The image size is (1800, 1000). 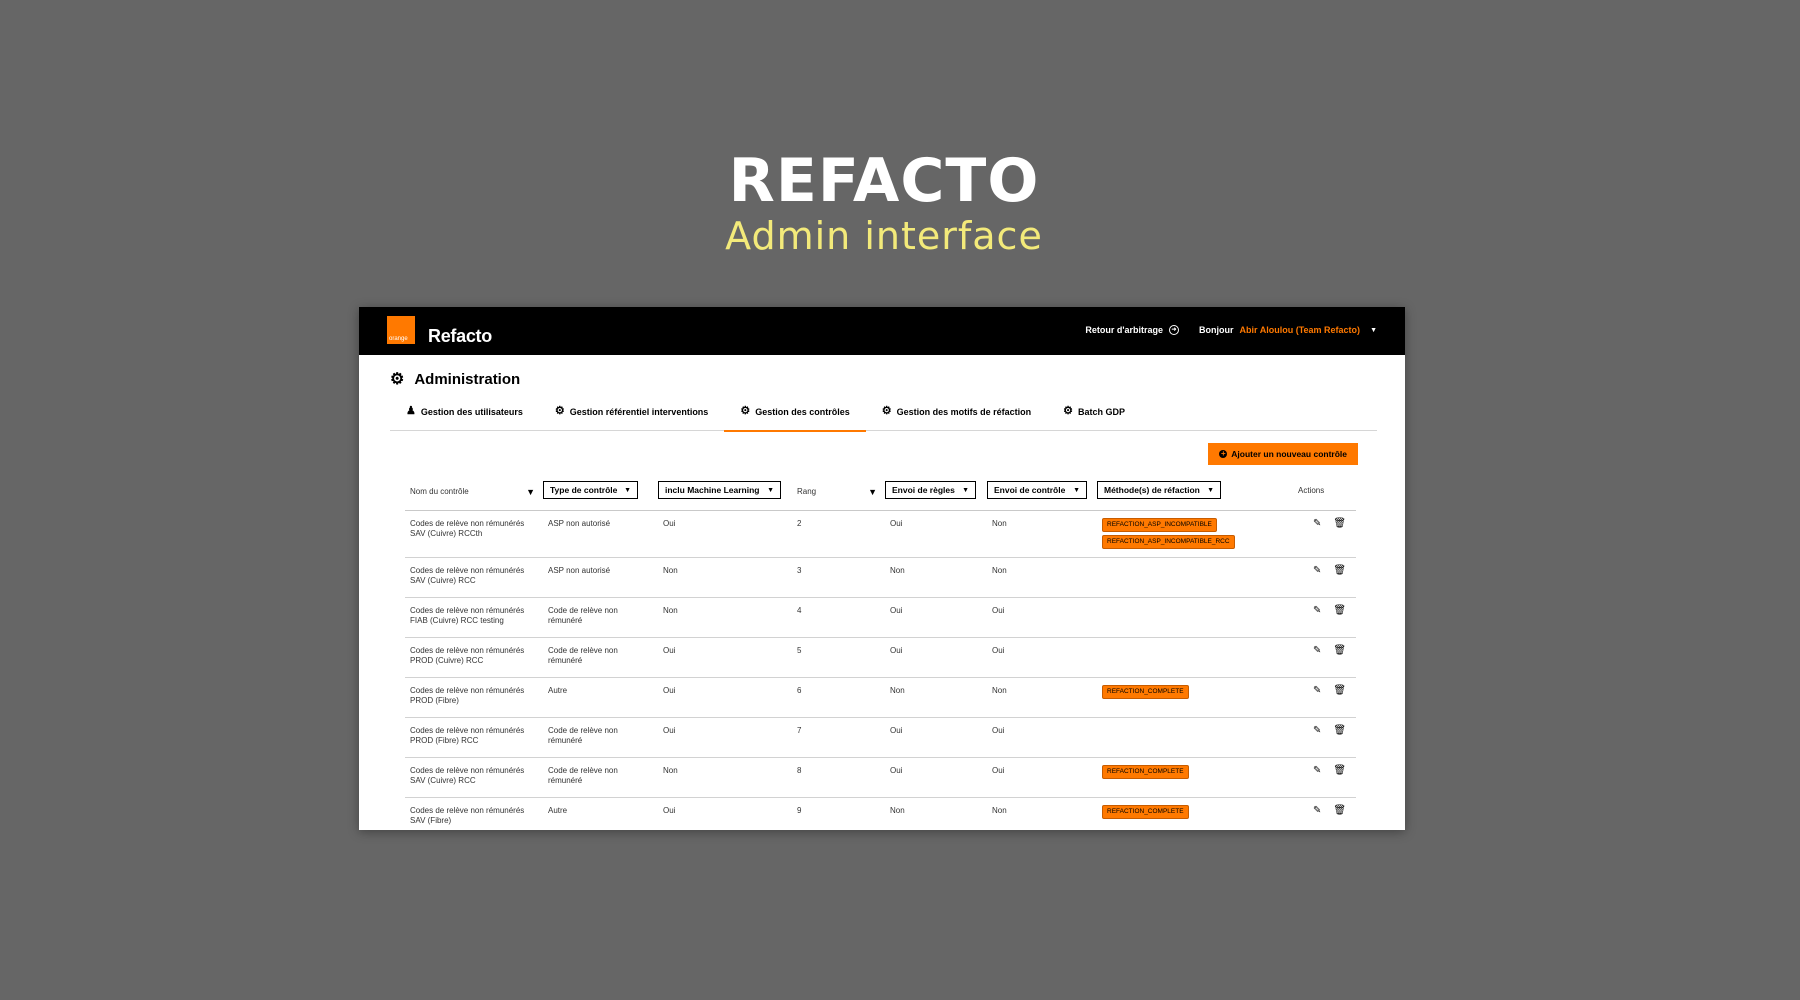 What do you see at coordinates (1197, 697) in the screenshot?
I see `cell-methodes: REFACTION_COMPLETE` at bounding box center [1197, 697].